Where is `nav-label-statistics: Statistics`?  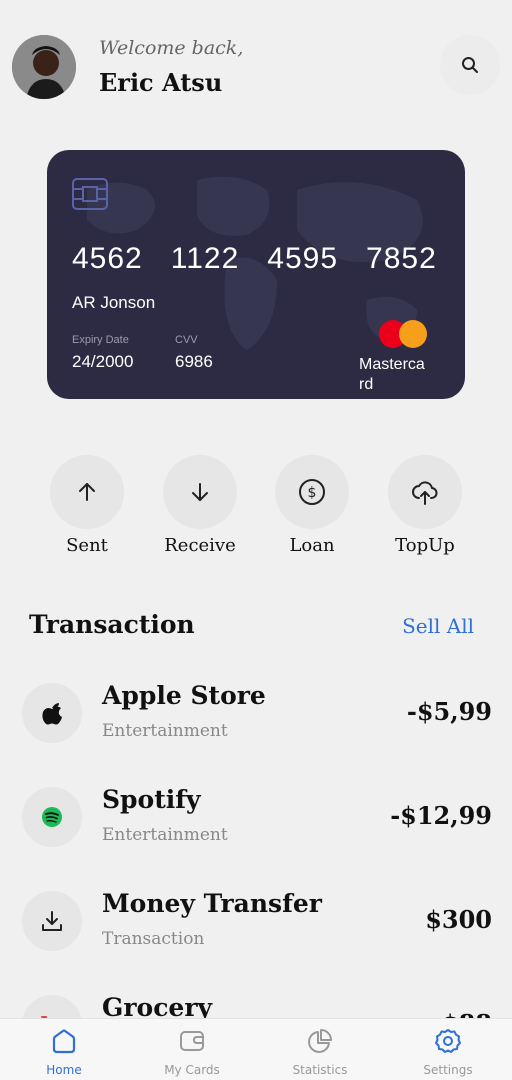 nav-label-statistics: Statistics is located at coordinates (320, 1070).